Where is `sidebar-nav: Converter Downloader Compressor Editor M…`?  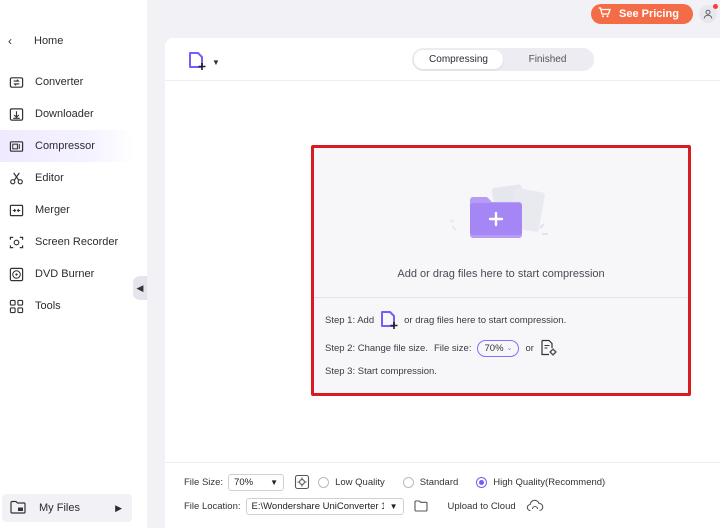
sidebar-nav: Converter Downloader Compressor Editor M… is located at coordinates (67, 194).